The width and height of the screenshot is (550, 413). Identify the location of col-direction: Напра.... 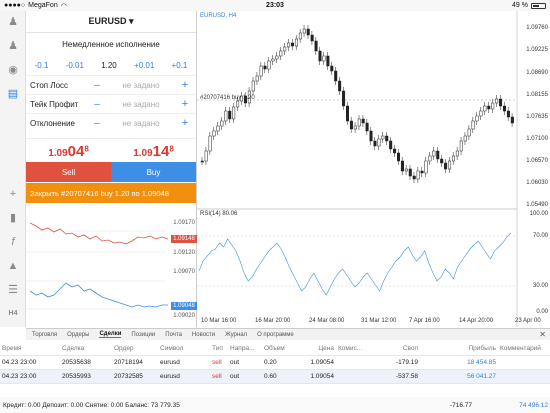
(245, 348).